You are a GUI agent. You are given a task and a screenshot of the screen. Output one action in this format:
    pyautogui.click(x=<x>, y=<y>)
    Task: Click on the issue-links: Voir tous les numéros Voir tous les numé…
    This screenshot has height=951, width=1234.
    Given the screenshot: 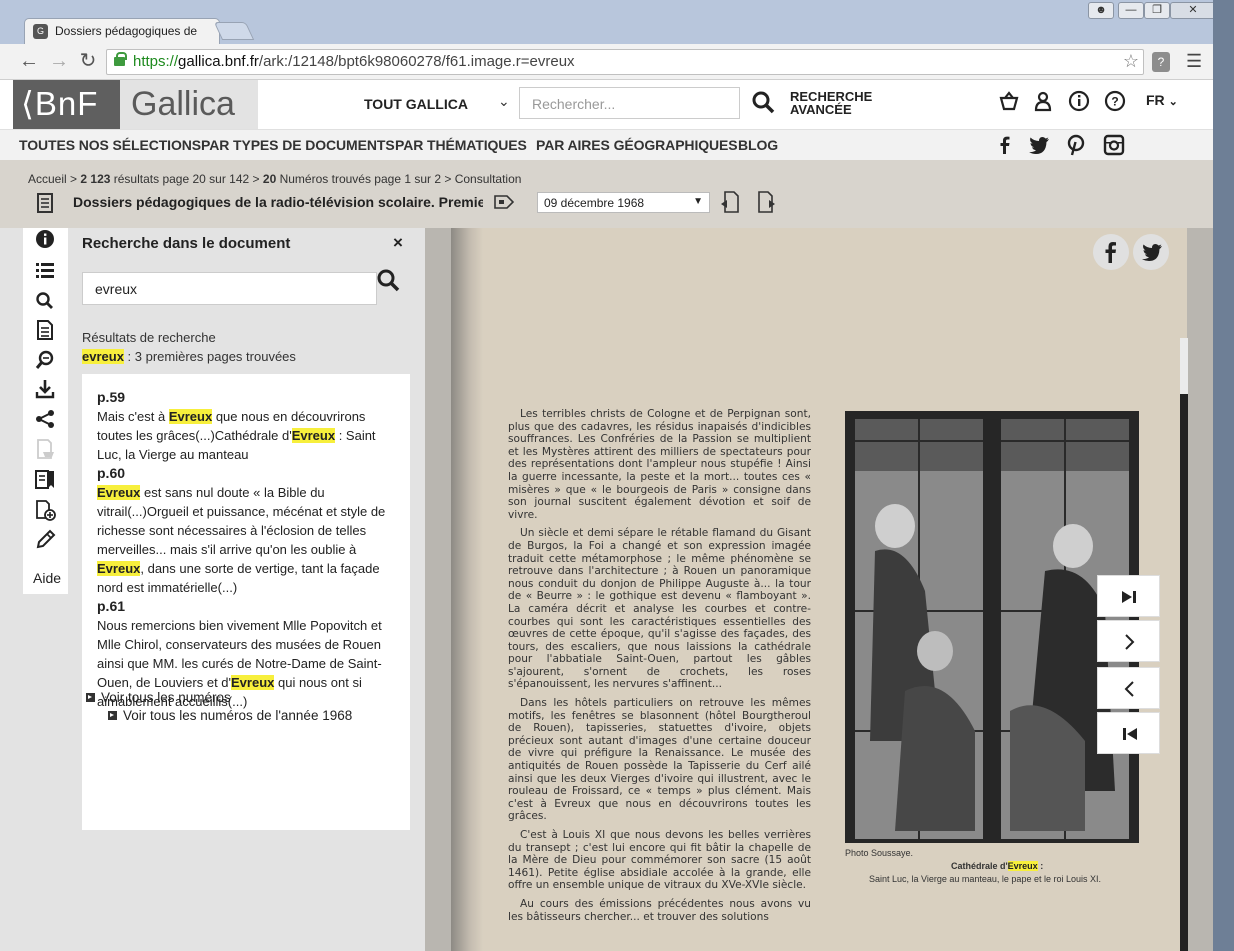 What is the action you would take?
    pyautogui.click(x=219, y=706)
    